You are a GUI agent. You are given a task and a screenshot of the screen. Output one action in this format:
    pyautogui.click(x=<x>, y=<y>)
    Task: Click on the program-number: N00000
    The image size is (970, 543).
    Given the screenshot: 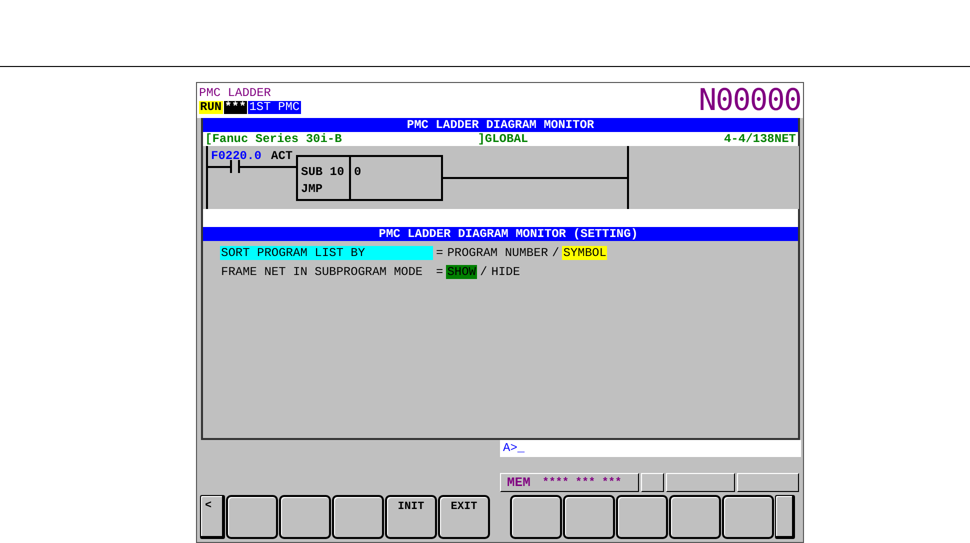 What is the action you would take?
    pyautogui.click(x=749, y=100)
    